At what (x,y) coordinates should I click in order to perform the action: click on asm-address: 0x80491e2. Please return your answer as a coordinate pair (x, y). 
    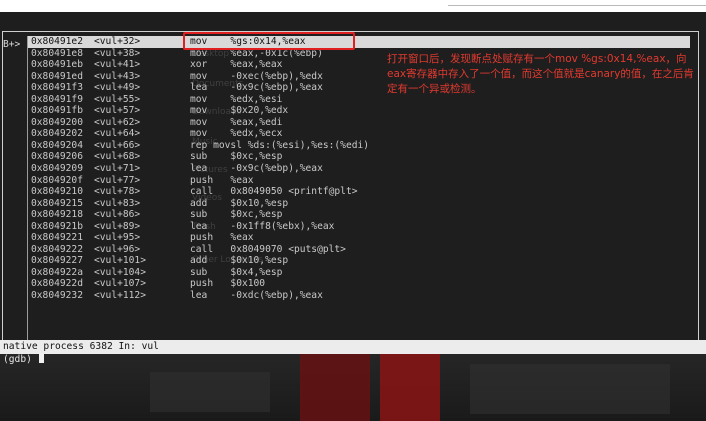
    Looking at the image, I should click on (57, 41).